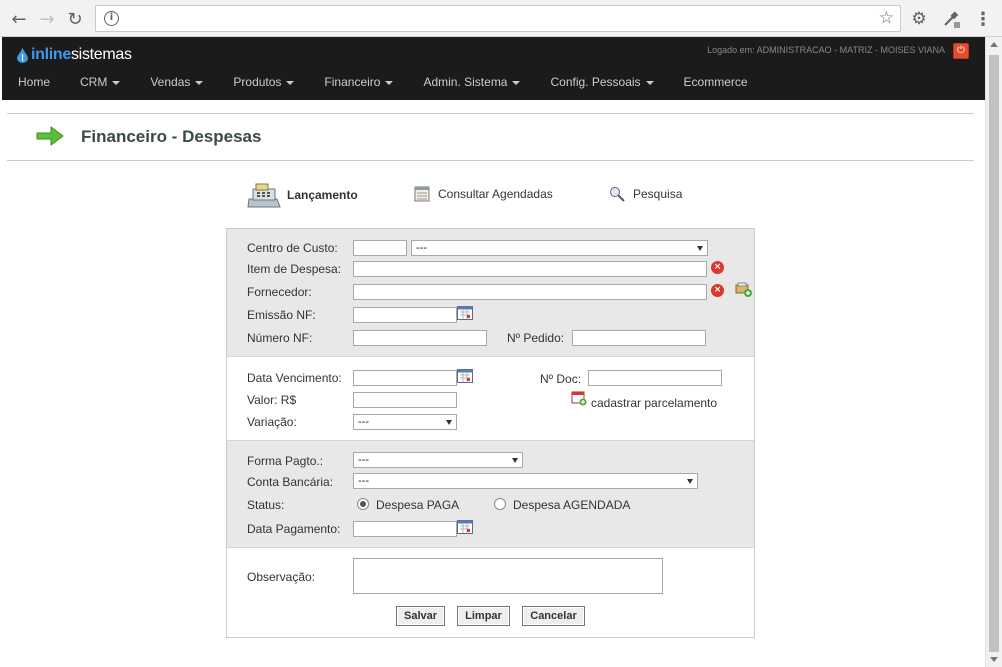 The width and height of the screenshot is (1002, 667). What do you see at coordinates (983, 19) in the screenshot?
I see `browser-menu-icon: ⋮` at bounding box center [983, 19].